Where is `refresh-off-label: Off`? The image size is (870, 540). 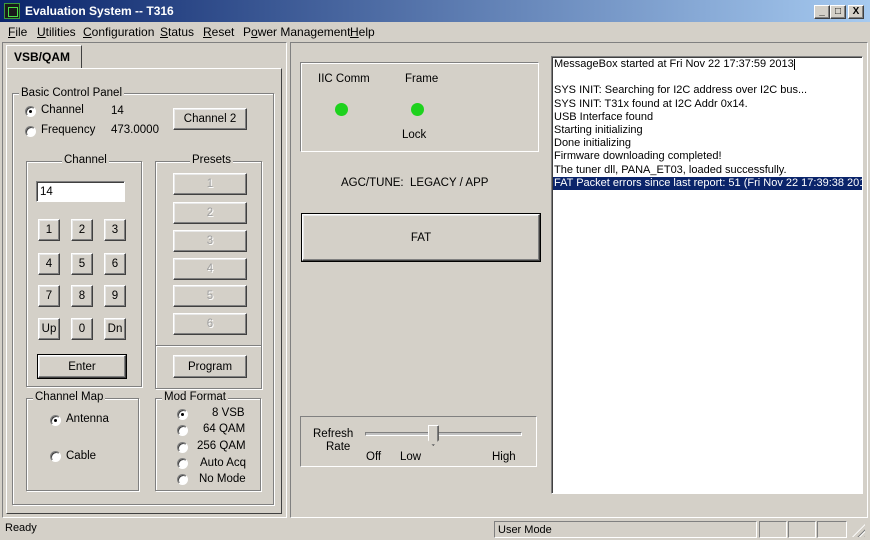 refresh-off-label: Off is located at coordinates (374, 457).